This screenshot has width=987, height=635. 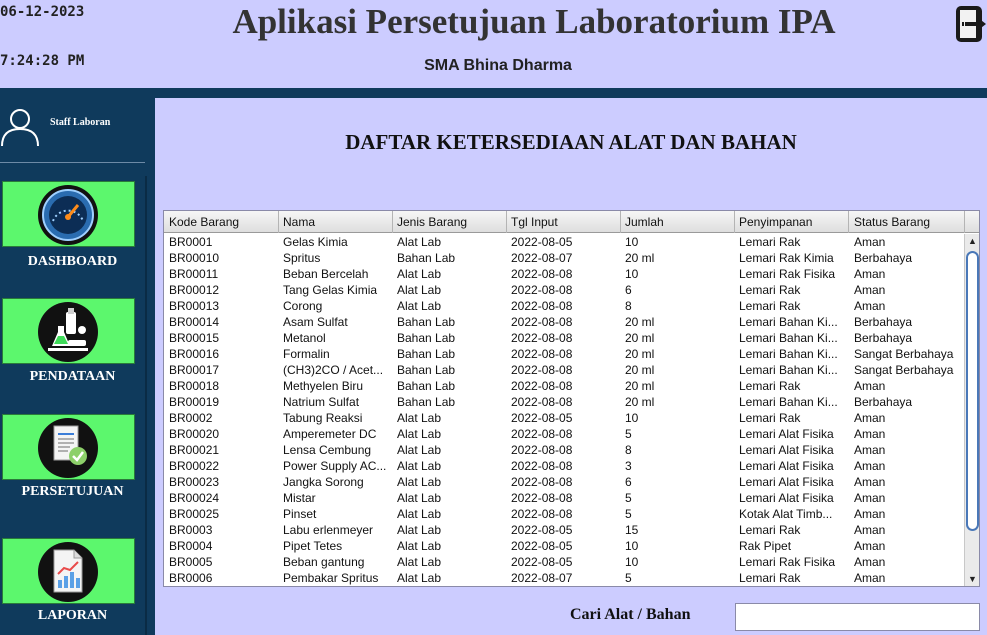 What do you see at coordinates (330, 290) in the screenshot?
I see `cell-nama: Tang Gelas Kimia` at bounding box center [330, 290].